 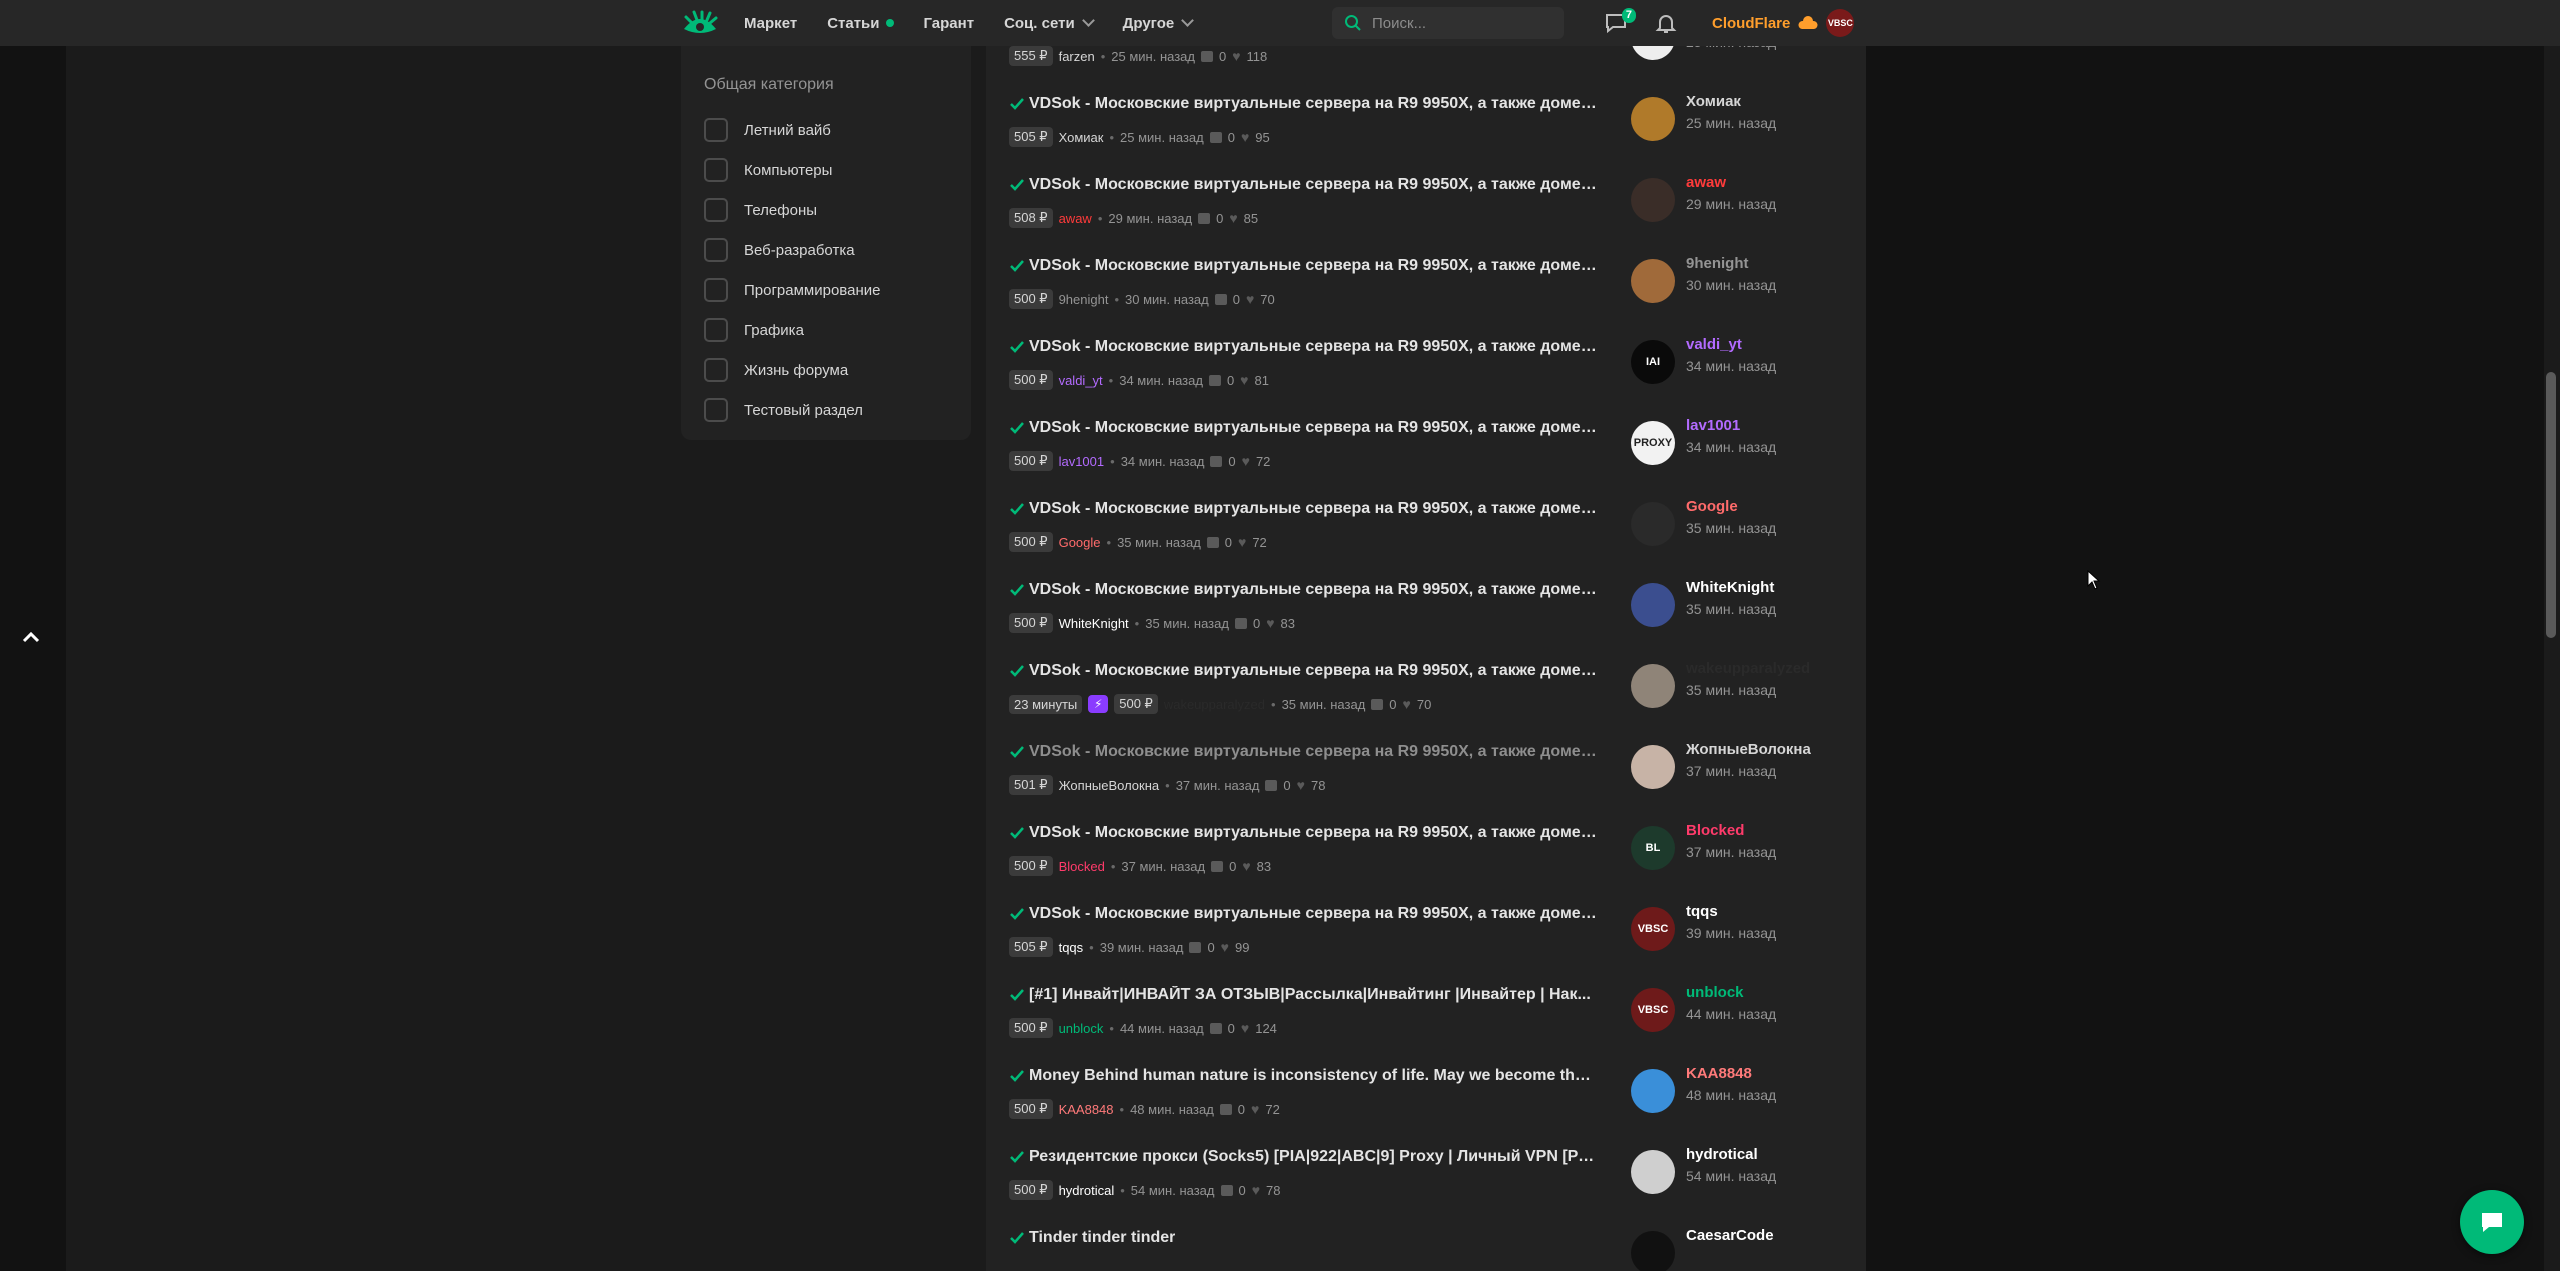 What do you see at coordinates (1077, 56) in the screenshot?
I see `thread-author: farzen` at bounding box center [1077, 56].